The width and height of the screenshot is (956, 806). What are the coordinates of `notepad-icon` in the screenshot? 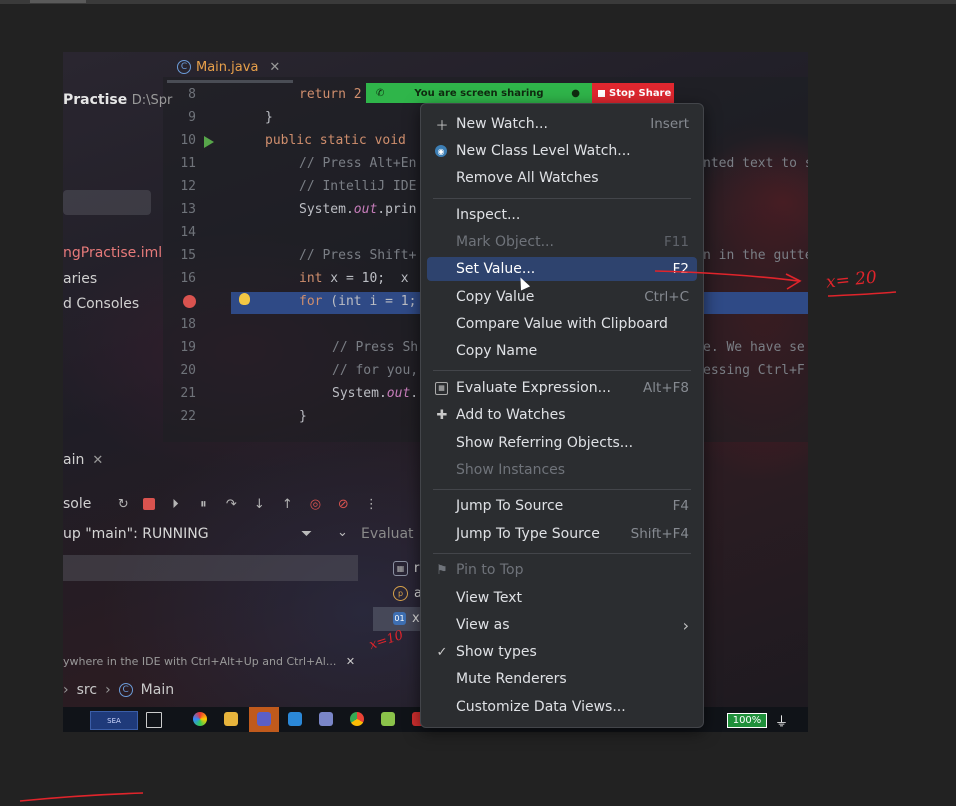 It's located at (388, 719).